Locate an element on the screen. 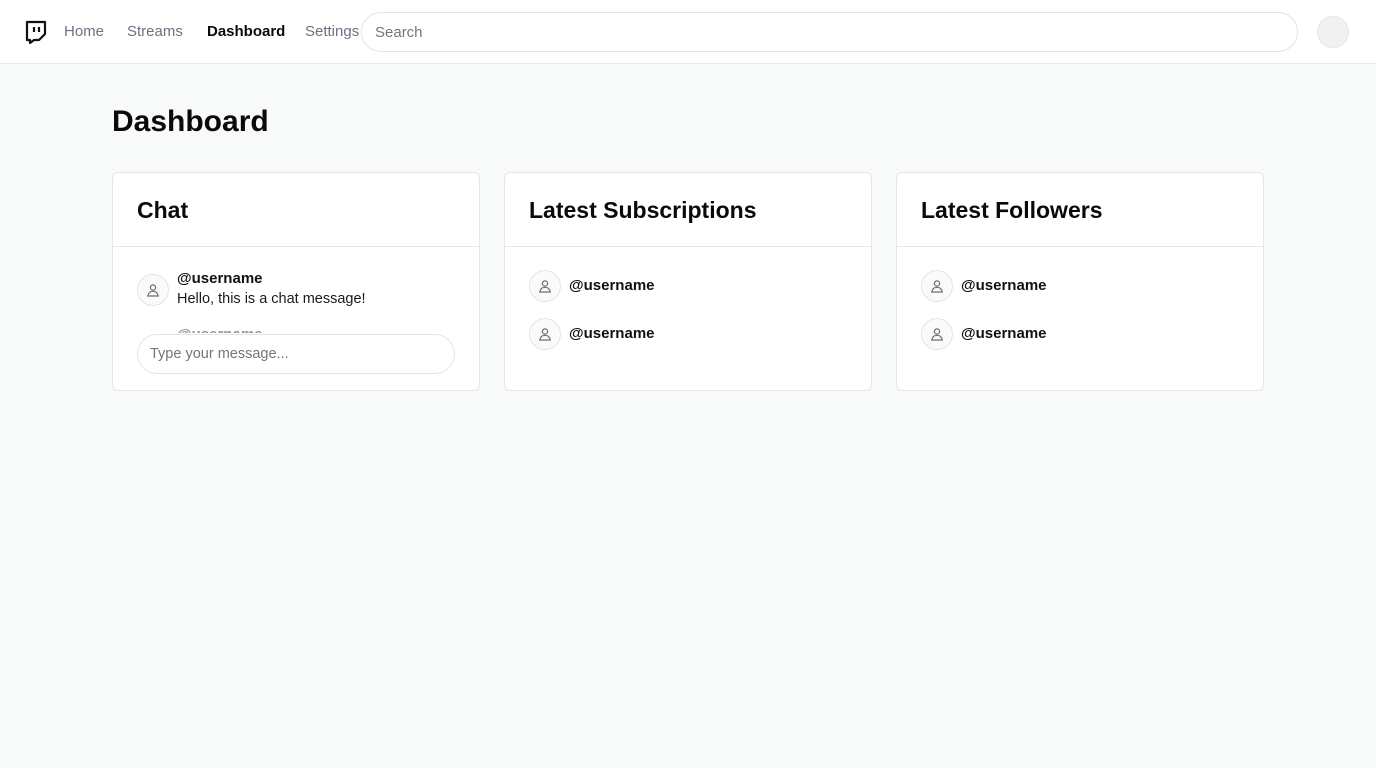  user-avatar-button is located at coordinates (1333, 32).